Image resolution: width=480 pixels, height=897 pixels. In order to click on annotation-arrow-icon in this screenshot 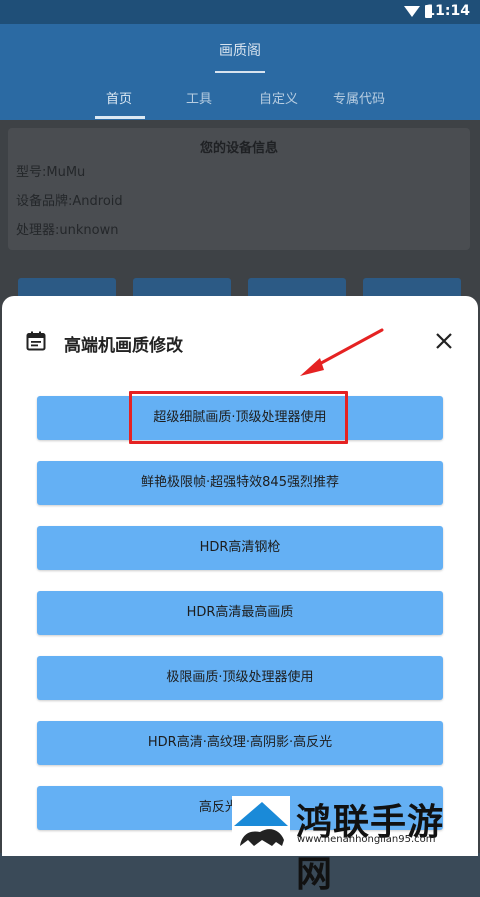, I will do `click(342, 352)`.